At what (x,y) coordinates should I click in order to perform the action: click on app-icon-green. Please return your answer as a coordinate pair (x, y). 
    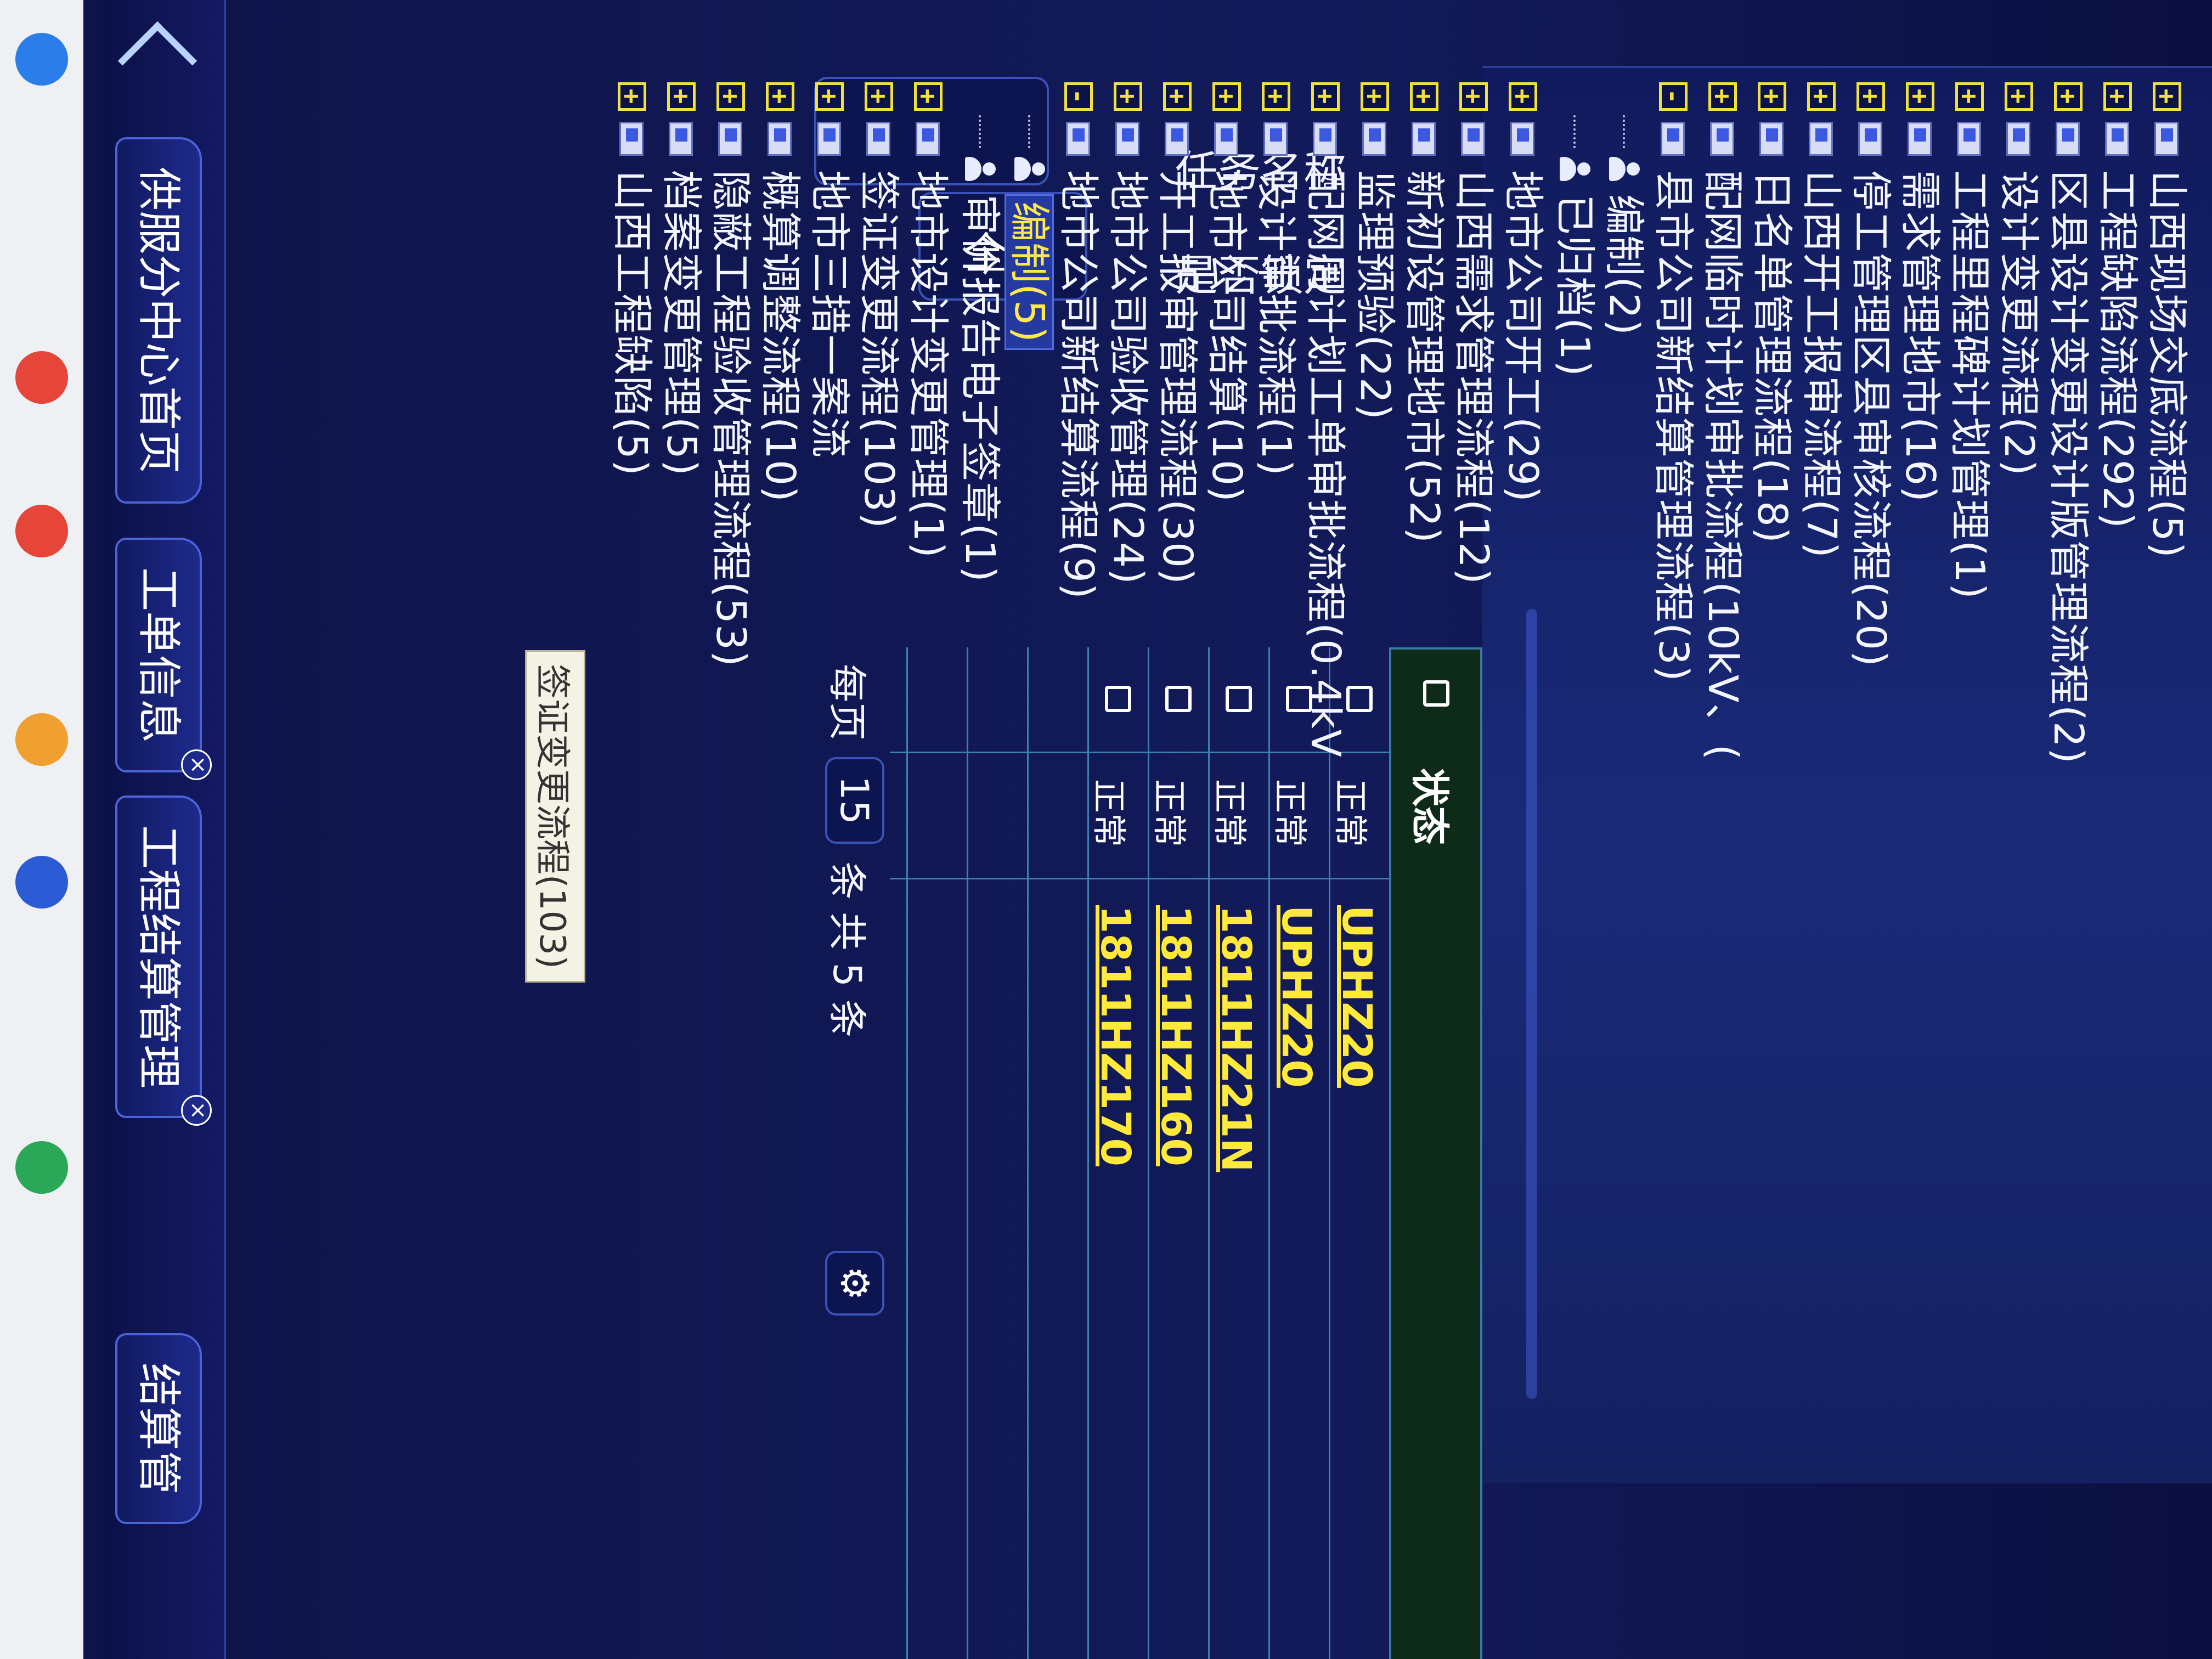
    Looking at the image, I should click on (41, 1167).